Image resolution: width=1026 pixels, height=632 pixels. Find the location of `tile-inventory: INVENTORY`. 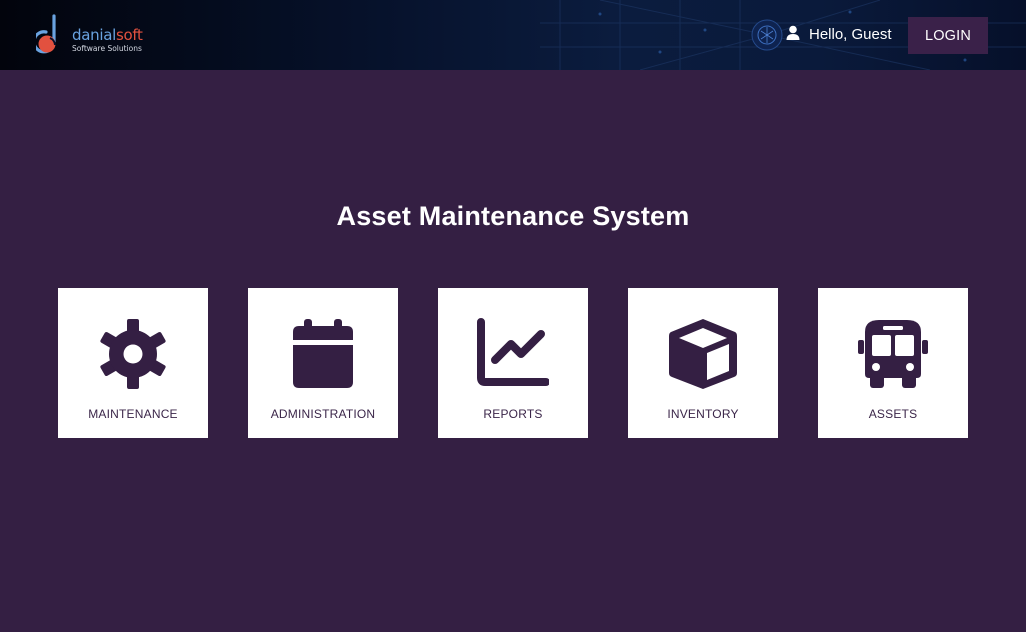

tile-inventory: INVENTORY is located at coordinates (703, 363).